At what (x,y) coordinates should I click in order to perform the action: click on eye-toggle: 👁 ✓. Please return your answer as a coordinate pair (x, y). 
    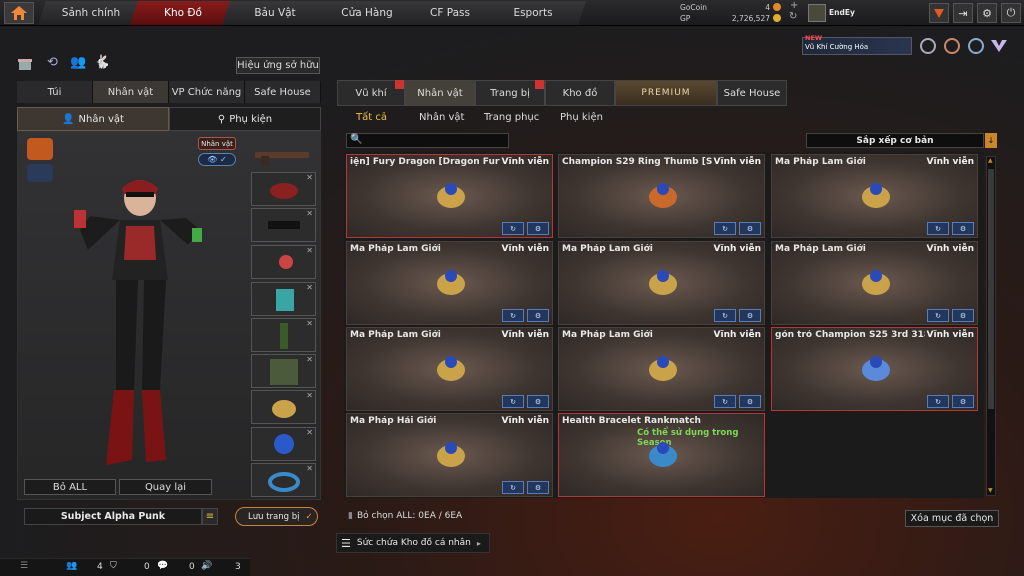
    Looking at the image, I should click on (217, 159).